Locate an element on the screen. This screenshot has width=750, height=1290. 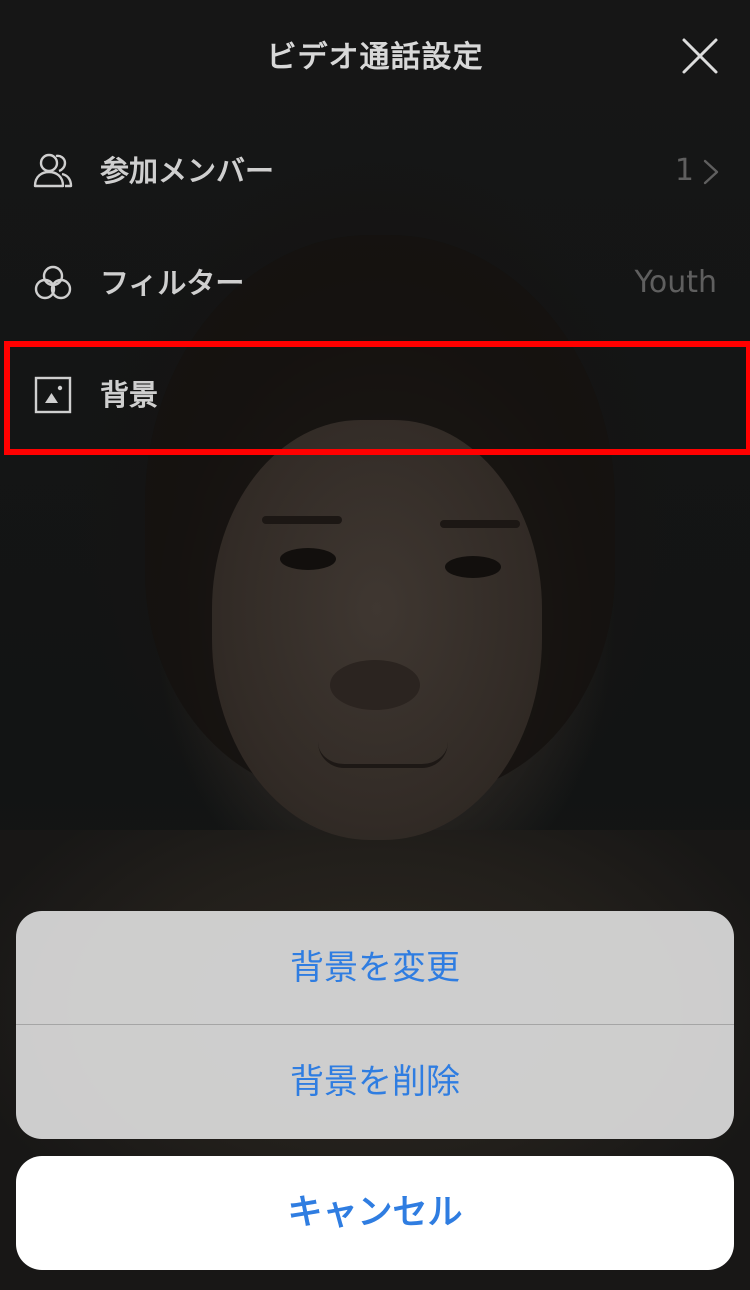
menu-item-members: 参加メンバー 1 is located at coordinates (375, 170).